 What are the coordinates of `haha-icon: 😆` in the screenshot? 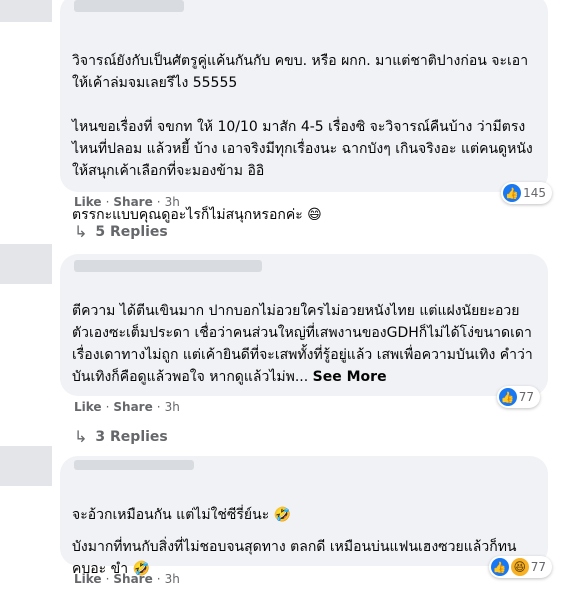 It's located at (519, 567).